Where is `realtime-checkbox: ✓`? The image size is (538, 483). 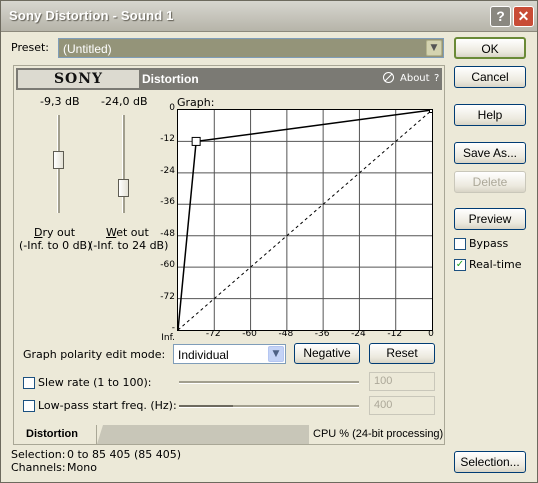
realtime-checkbox: ✓ is located at coordinates (460, 265).